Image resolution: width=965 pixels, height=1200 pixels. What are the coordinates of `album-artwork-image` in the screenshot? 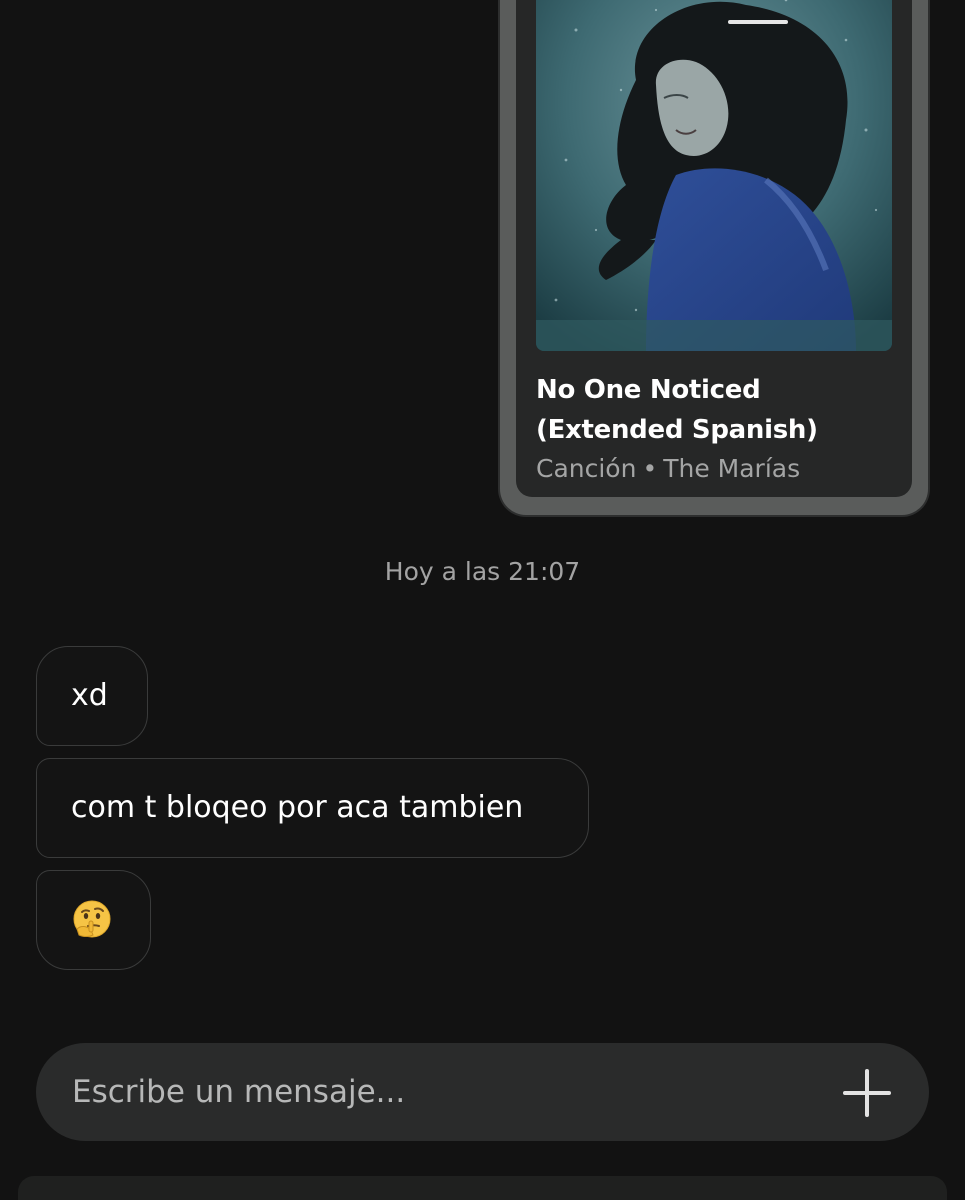 It's located at (714, 175).